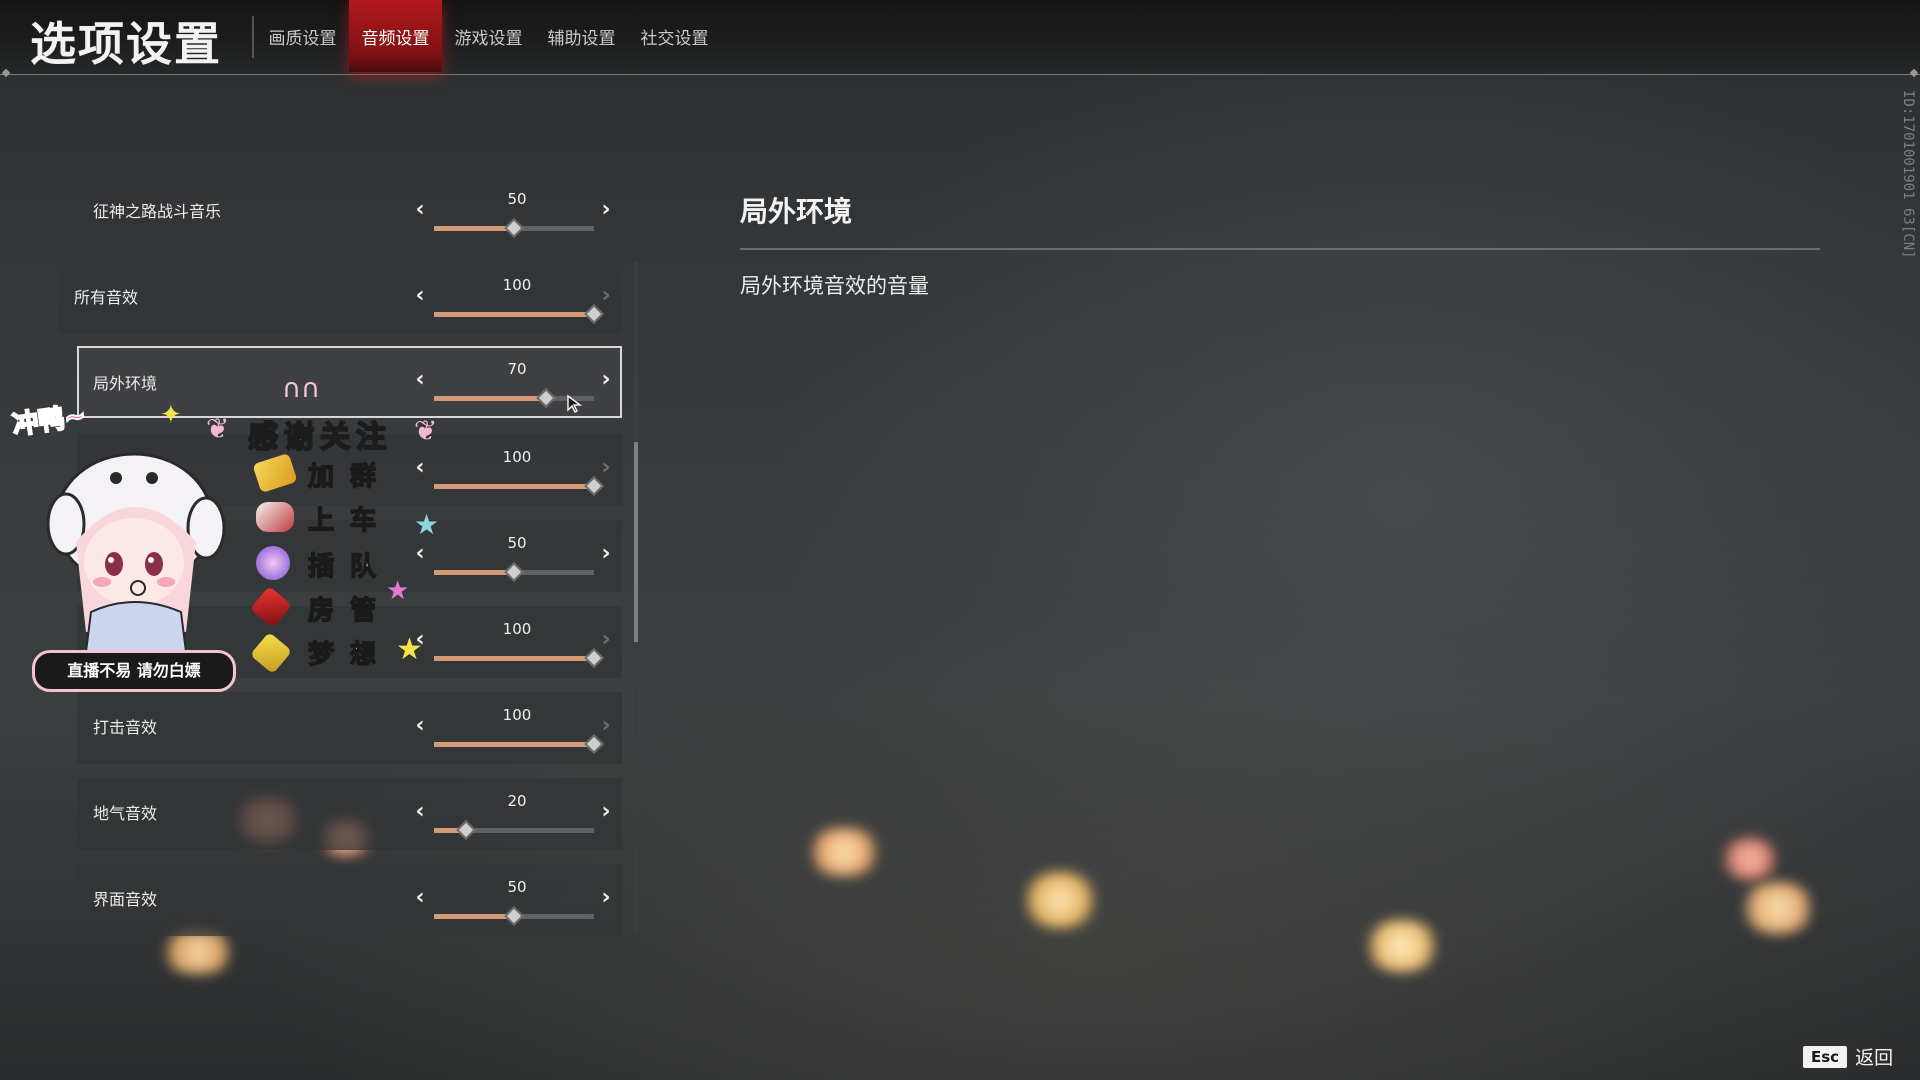  Describe the element at coordinates (275, 473) in the screenshot. I see `ticket-icon` at that location.